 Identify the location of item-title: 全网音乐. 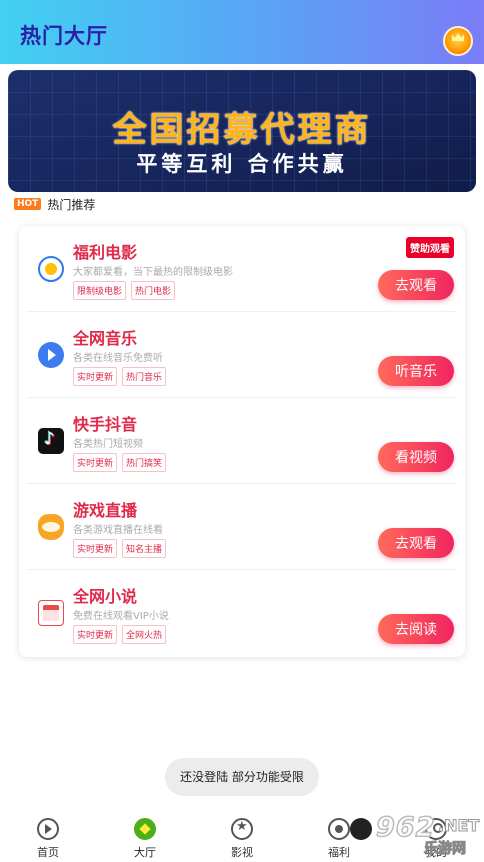
(105, 338).